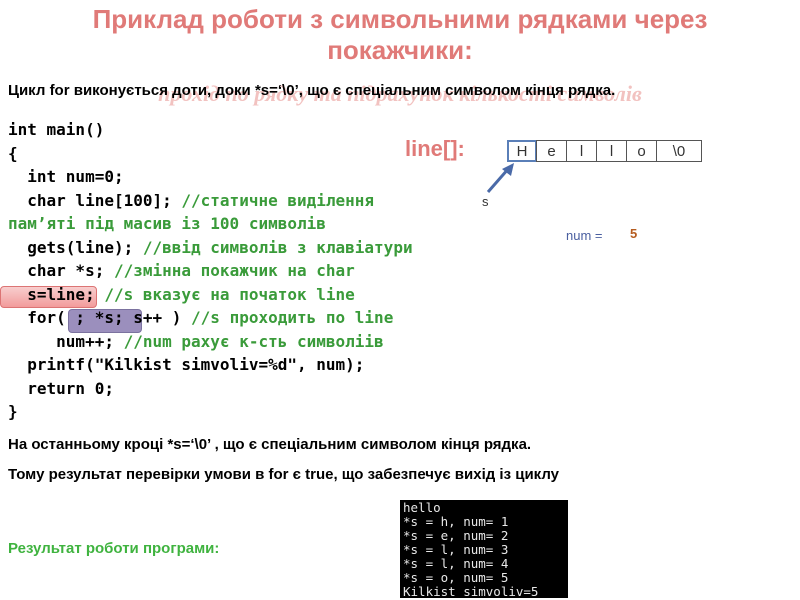 This screenshot has height=600, width=800. What do you see at coordinates (485, 201) in the screenshot?
I see `pointer-label: s` at bounding box center [485, 201].